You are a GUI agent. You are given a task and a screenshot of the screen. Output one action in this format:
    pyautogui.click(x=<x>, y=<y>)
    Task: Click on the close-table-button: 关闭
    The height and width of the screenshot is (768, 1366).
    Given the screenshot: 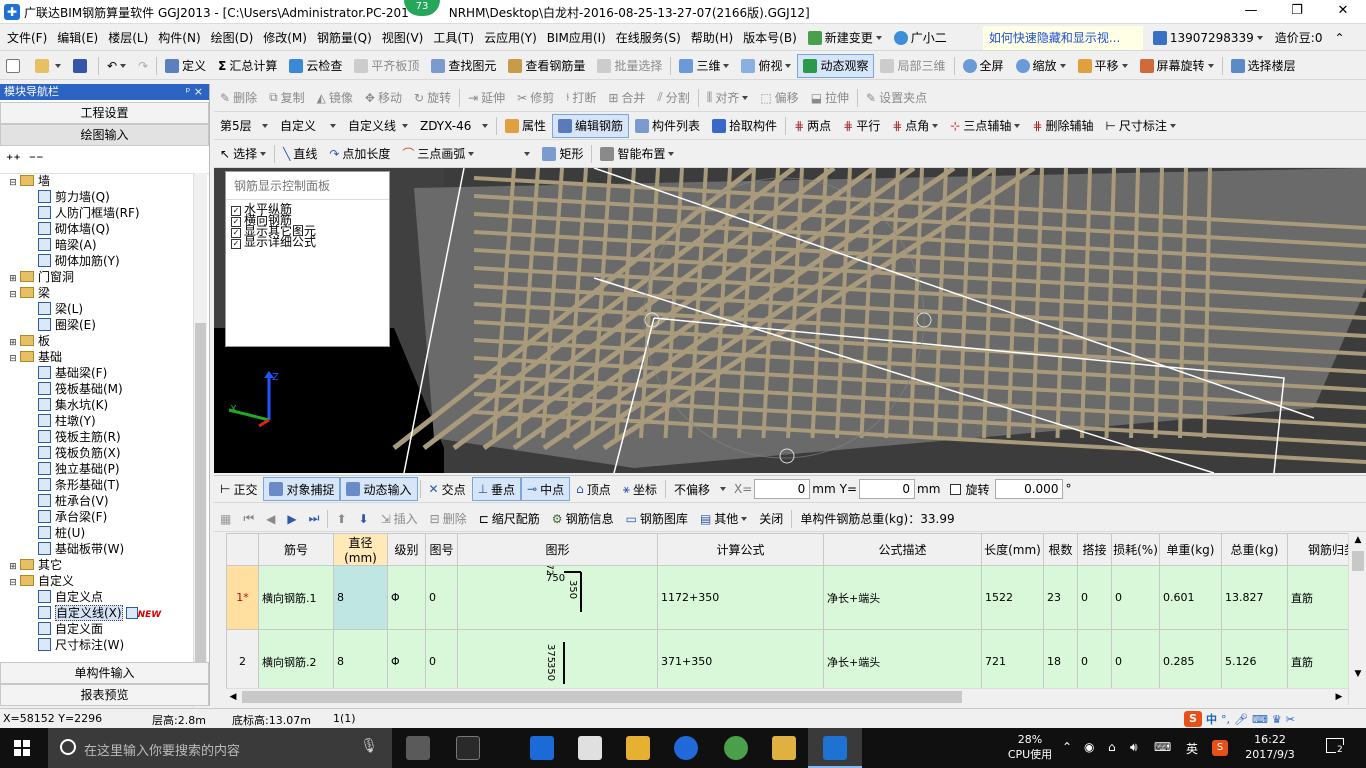 What is the action you would take?
    pyautogui.click(x=771, y=519)
    